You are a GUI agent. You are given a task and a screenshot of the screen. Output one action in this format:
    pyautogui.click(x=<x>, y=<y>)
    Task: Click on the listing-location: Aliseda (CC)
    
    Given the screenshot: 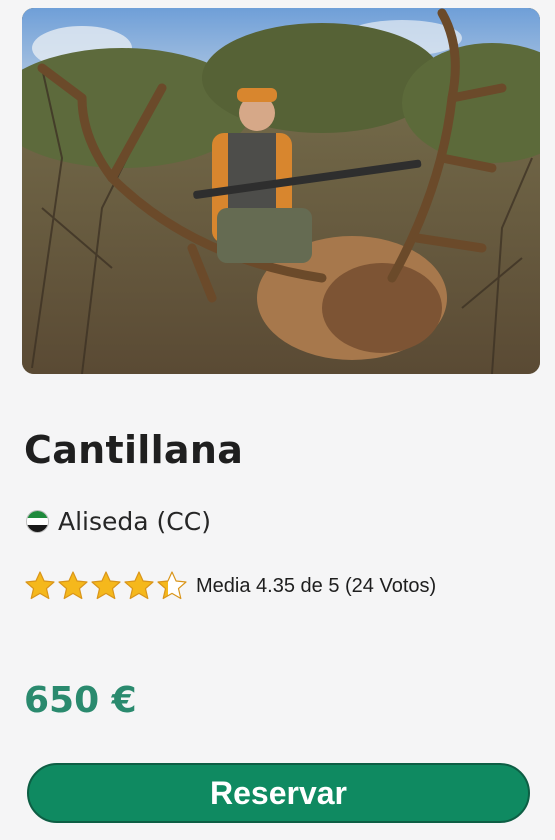 What is the action you would take?
    pyautogui.click(x=118, y=521)
    